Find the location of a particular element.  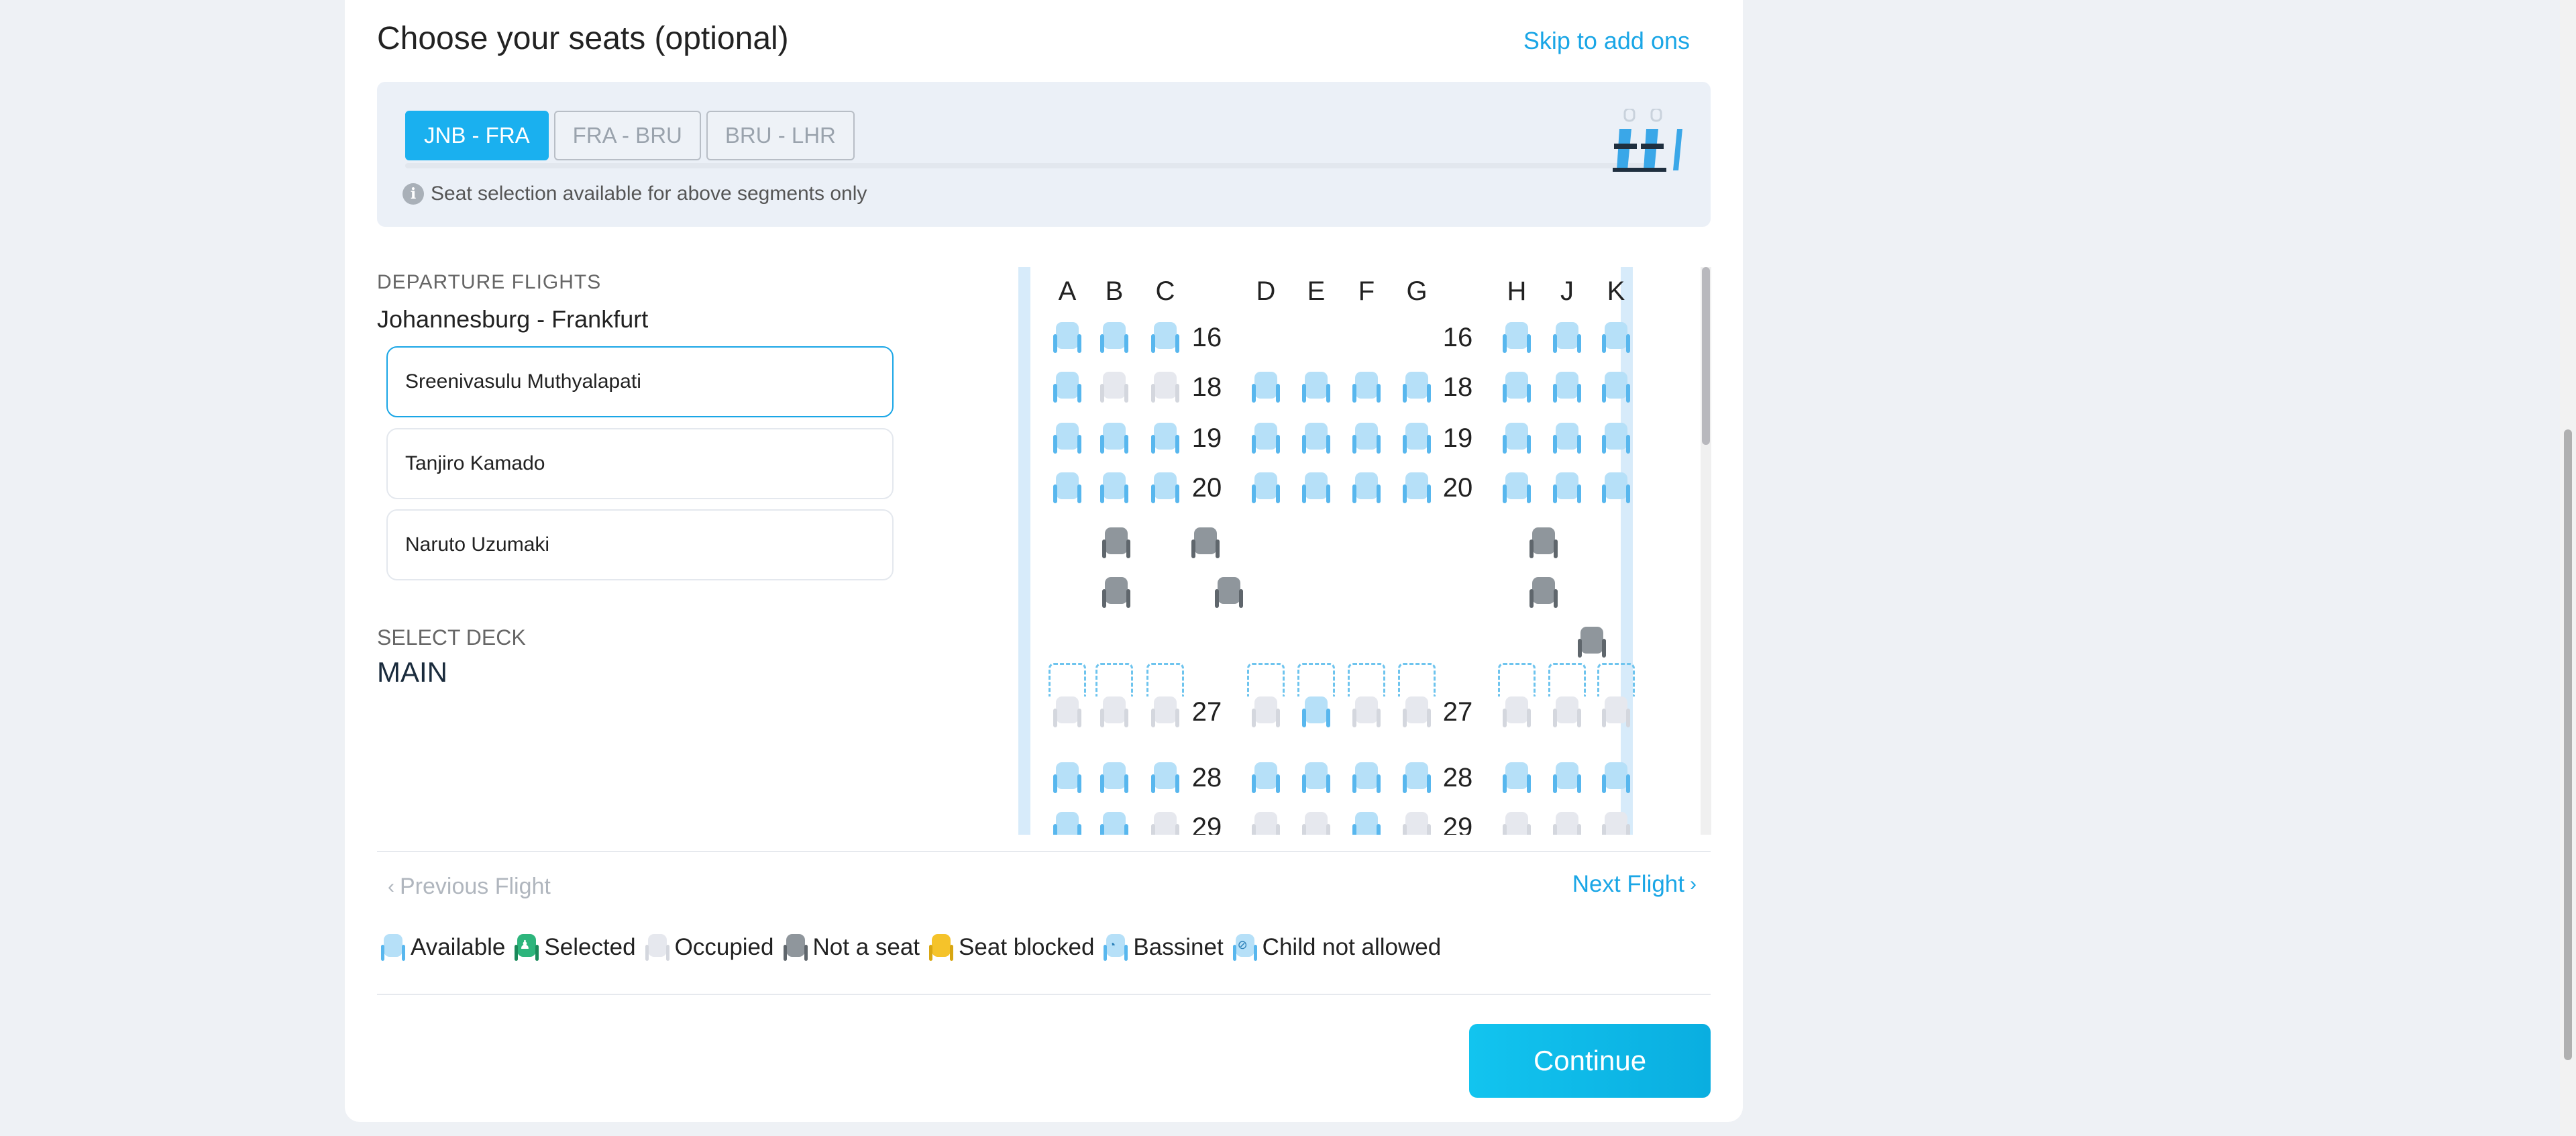

seat-19K is located at coordinates (1616, 438).